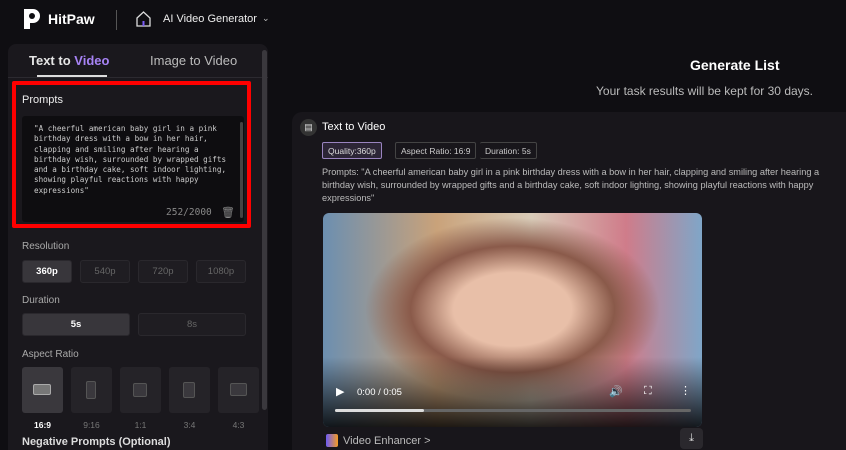 The width and height of the screenshot is (846, 450). I want to click on volume-icon: 🔊, so click(616, 391).